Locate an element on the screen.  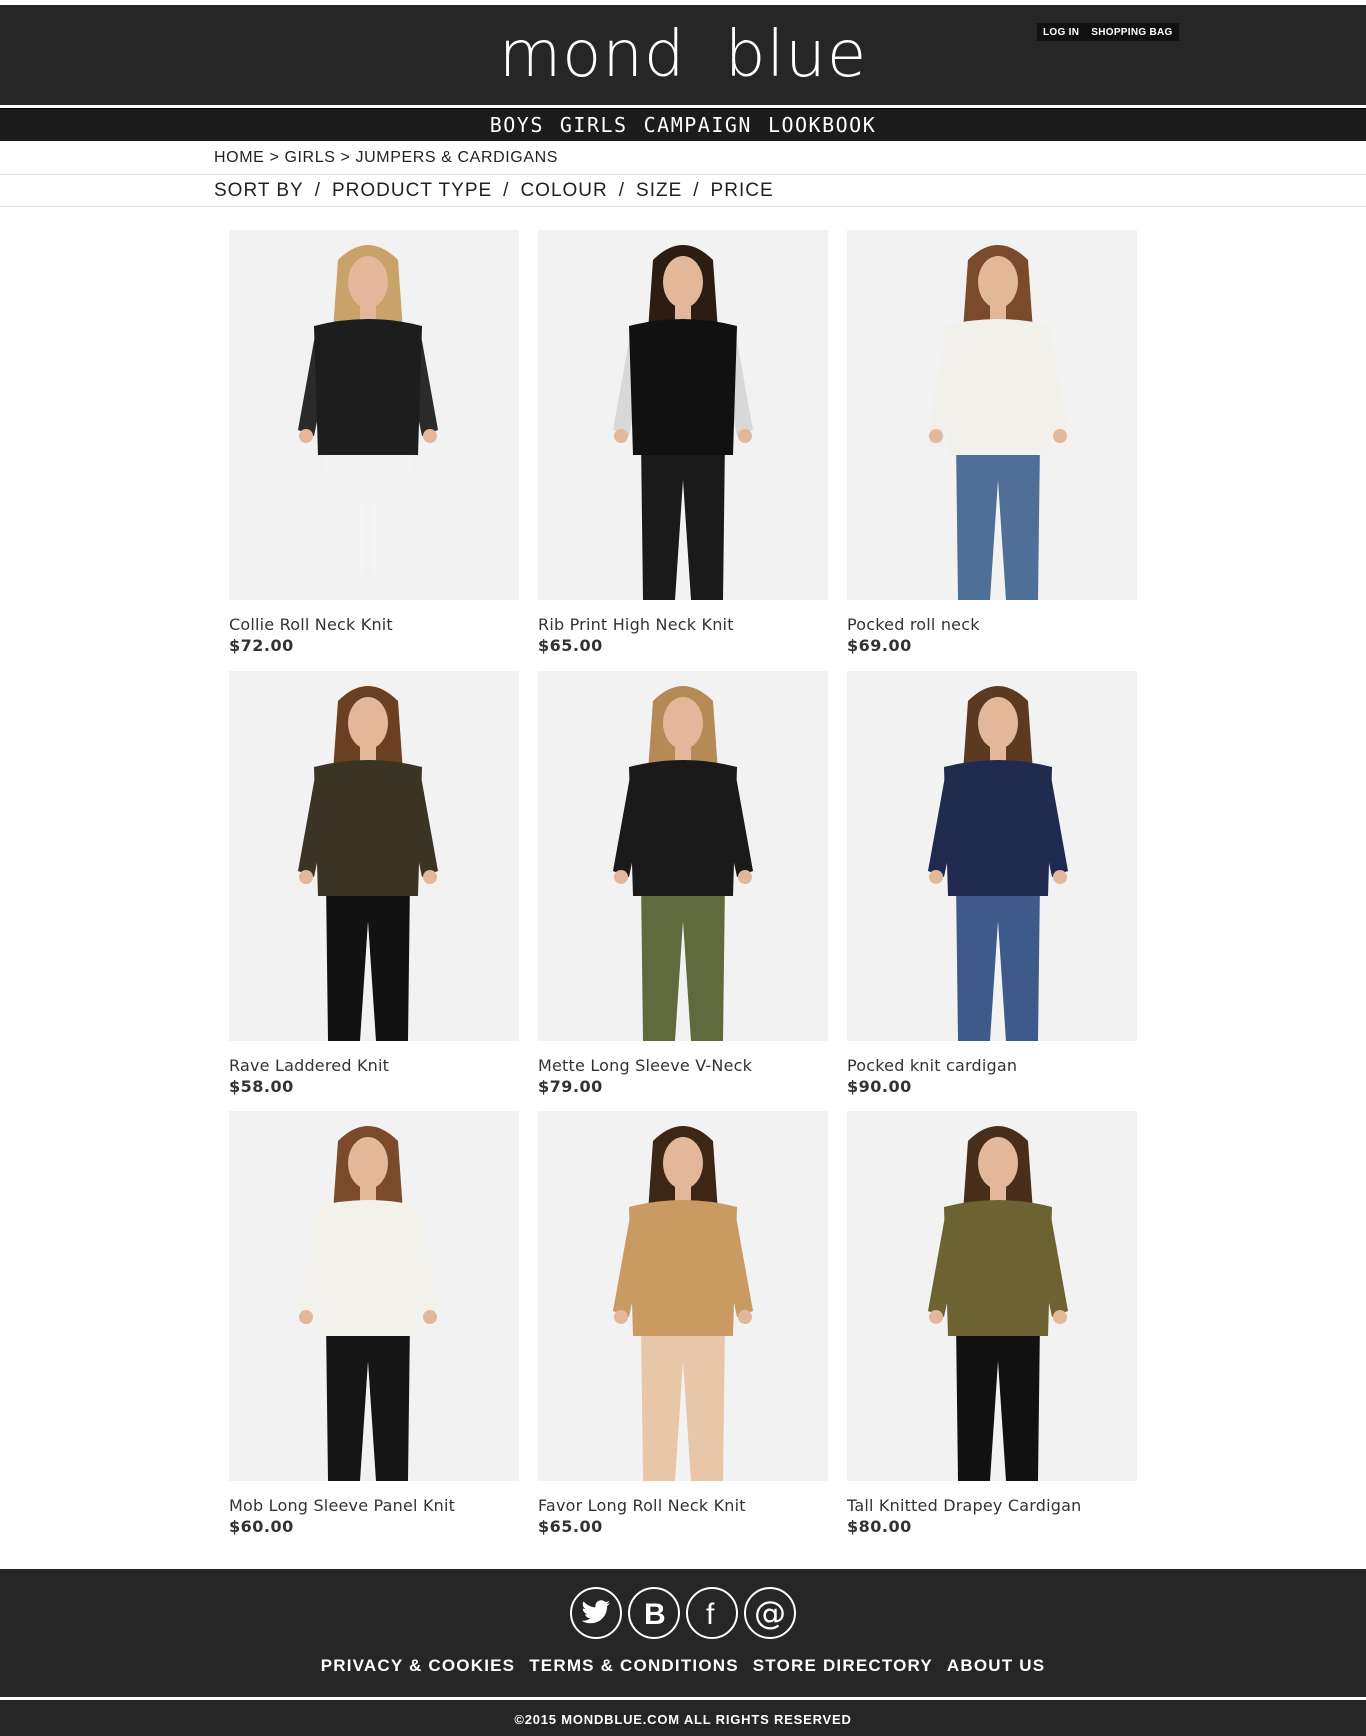
product-name: Mob Long Sleeve Panel Knit is located at coordinates (374, 1505).